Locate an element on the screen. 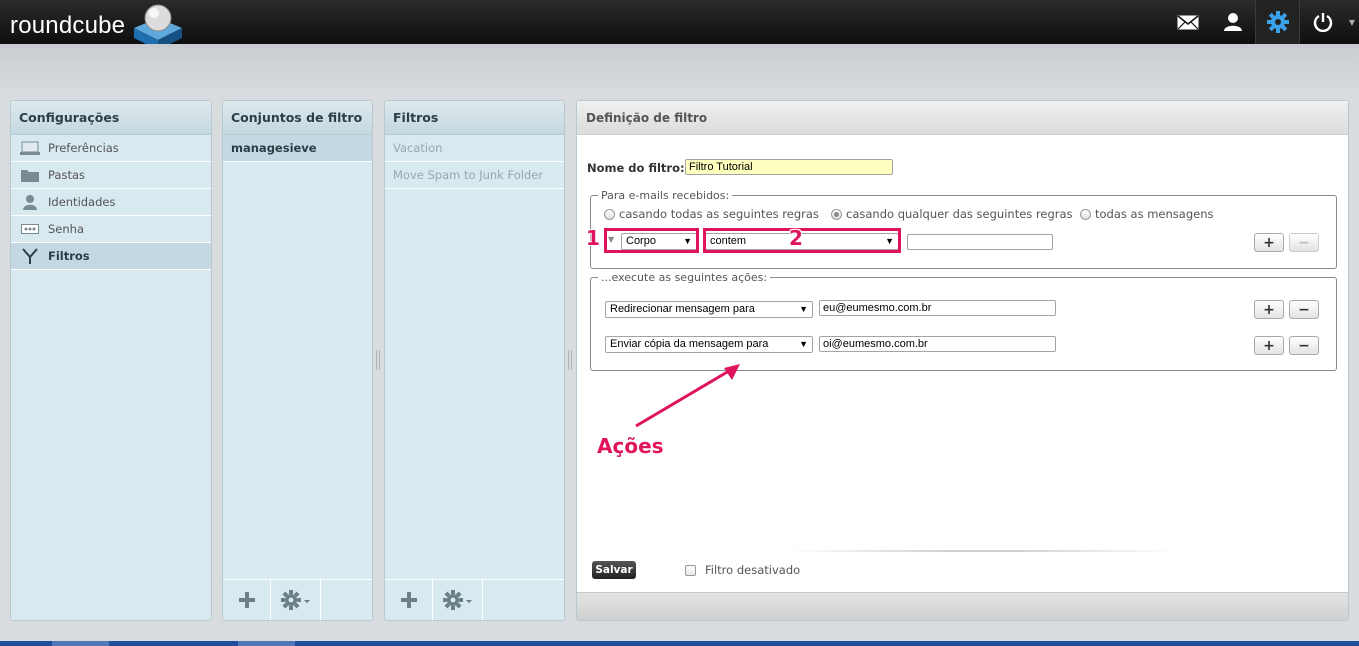 The width and height of the screenshot is (1359, 646). annotation-label-2: 2 is located at coordinates (796, 238).